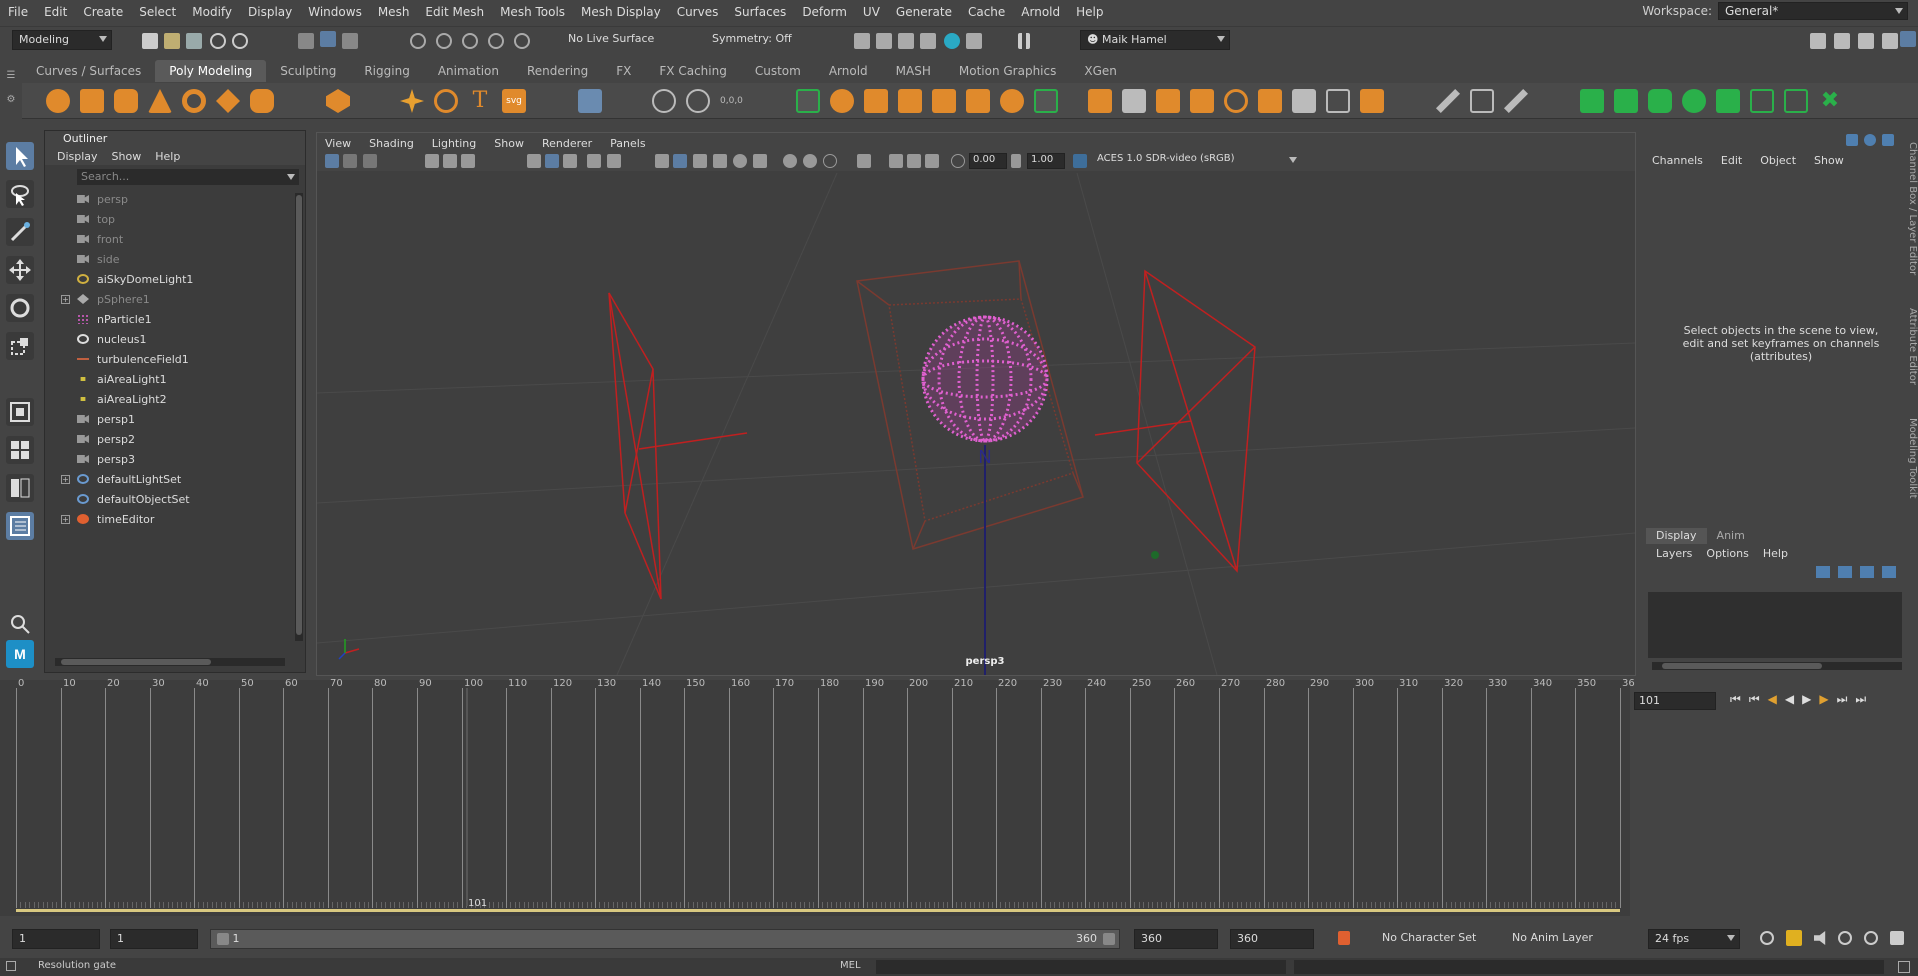 This screenshot has height=976, width=1918. What do you see at coordinates (77, 156) in the screenshot?
I see `outliner-menu-display: Display` at bounding box center [77, 156].